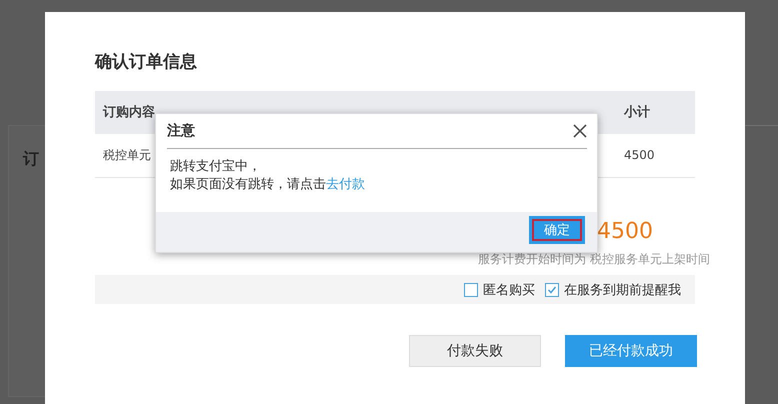 The width and height of the screenshot is (778, 404). I want to click on checkmark-icon, so click(552, 289).